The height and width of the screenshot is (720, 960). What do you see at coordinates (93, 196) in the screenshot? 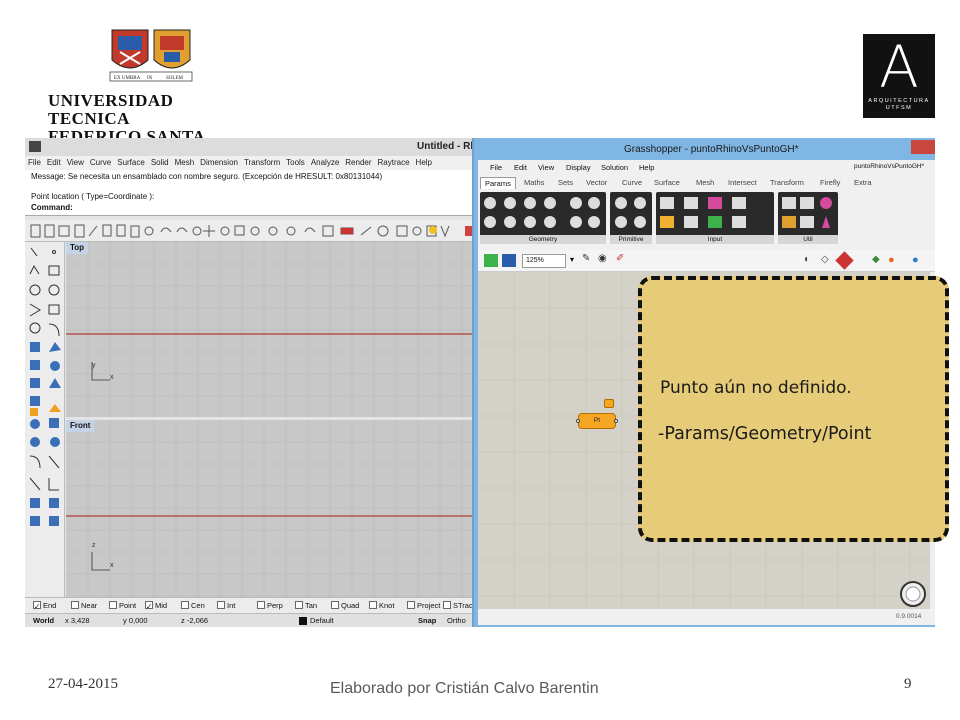
I see `rhino-command-history-line3: Point location ( Type=Coordinate ):` at bounding box center [93, 196].